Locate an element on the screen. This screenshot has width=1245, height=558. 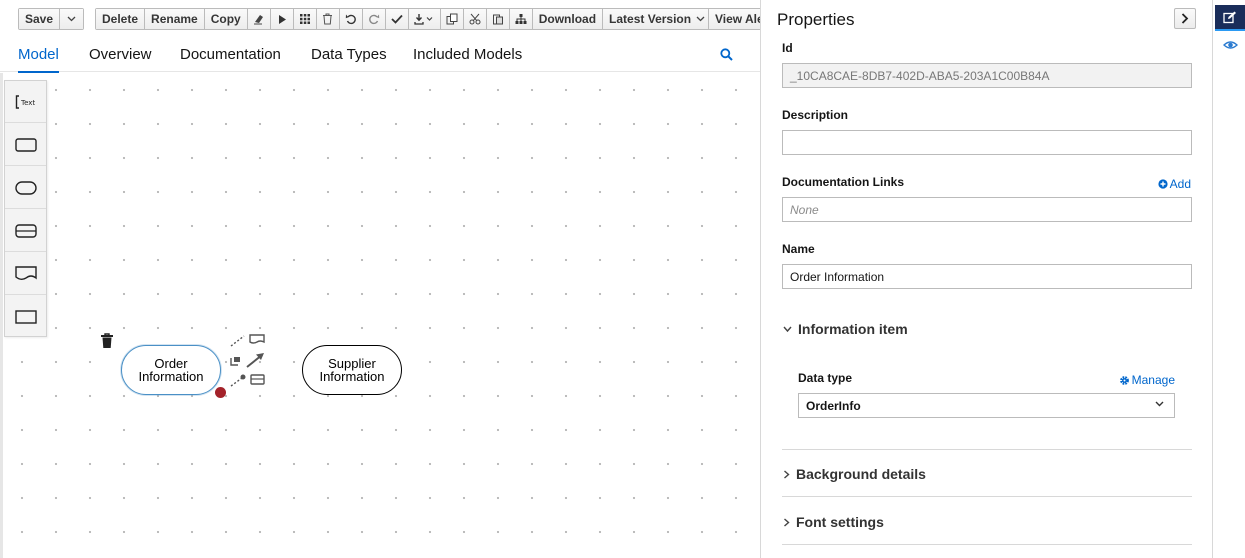
font-settings-section-toggle: Font settings is located at coordinates (833, 522).